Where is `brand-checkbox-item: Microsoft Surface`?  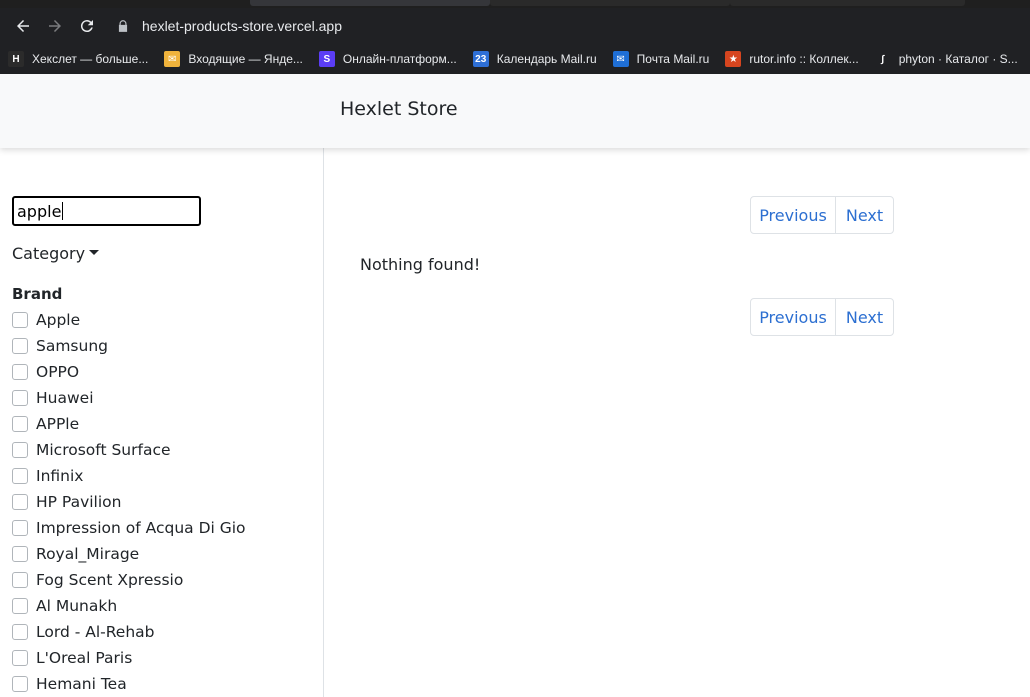 brand-checkbox-item: Microsoft Surface is located at coordinates (129, 450).